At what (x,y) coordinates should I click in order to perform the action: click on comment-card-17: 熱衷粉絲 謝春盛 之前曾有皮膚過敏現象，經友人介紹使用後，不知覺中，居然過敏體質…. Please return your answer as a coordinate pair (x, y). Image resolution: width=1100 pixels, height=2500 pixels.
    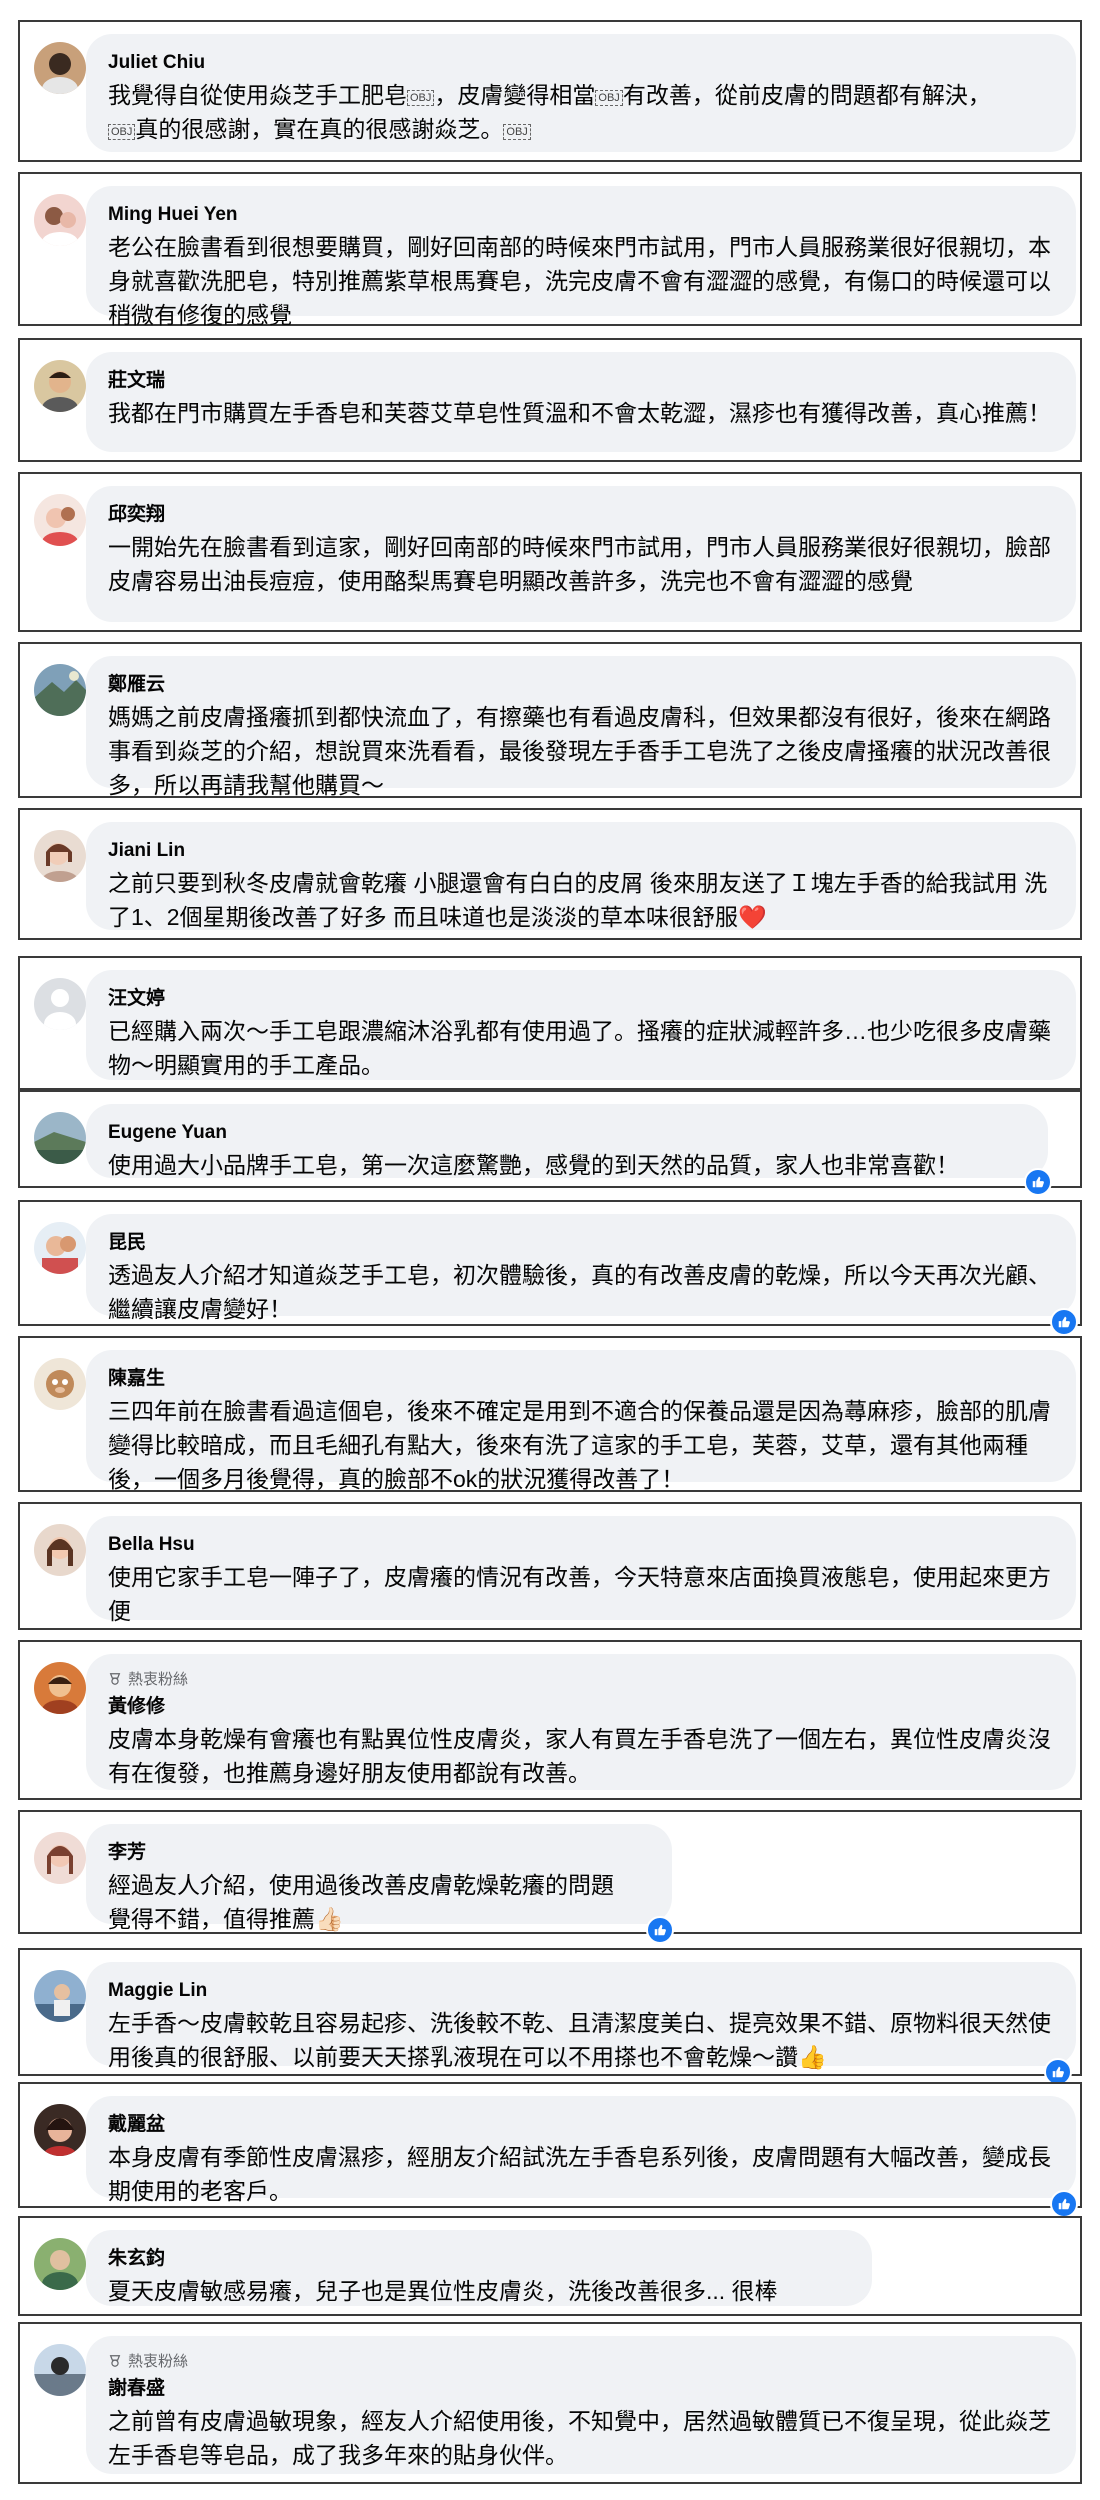
    Looking at the image, I should click on (550, 2403).